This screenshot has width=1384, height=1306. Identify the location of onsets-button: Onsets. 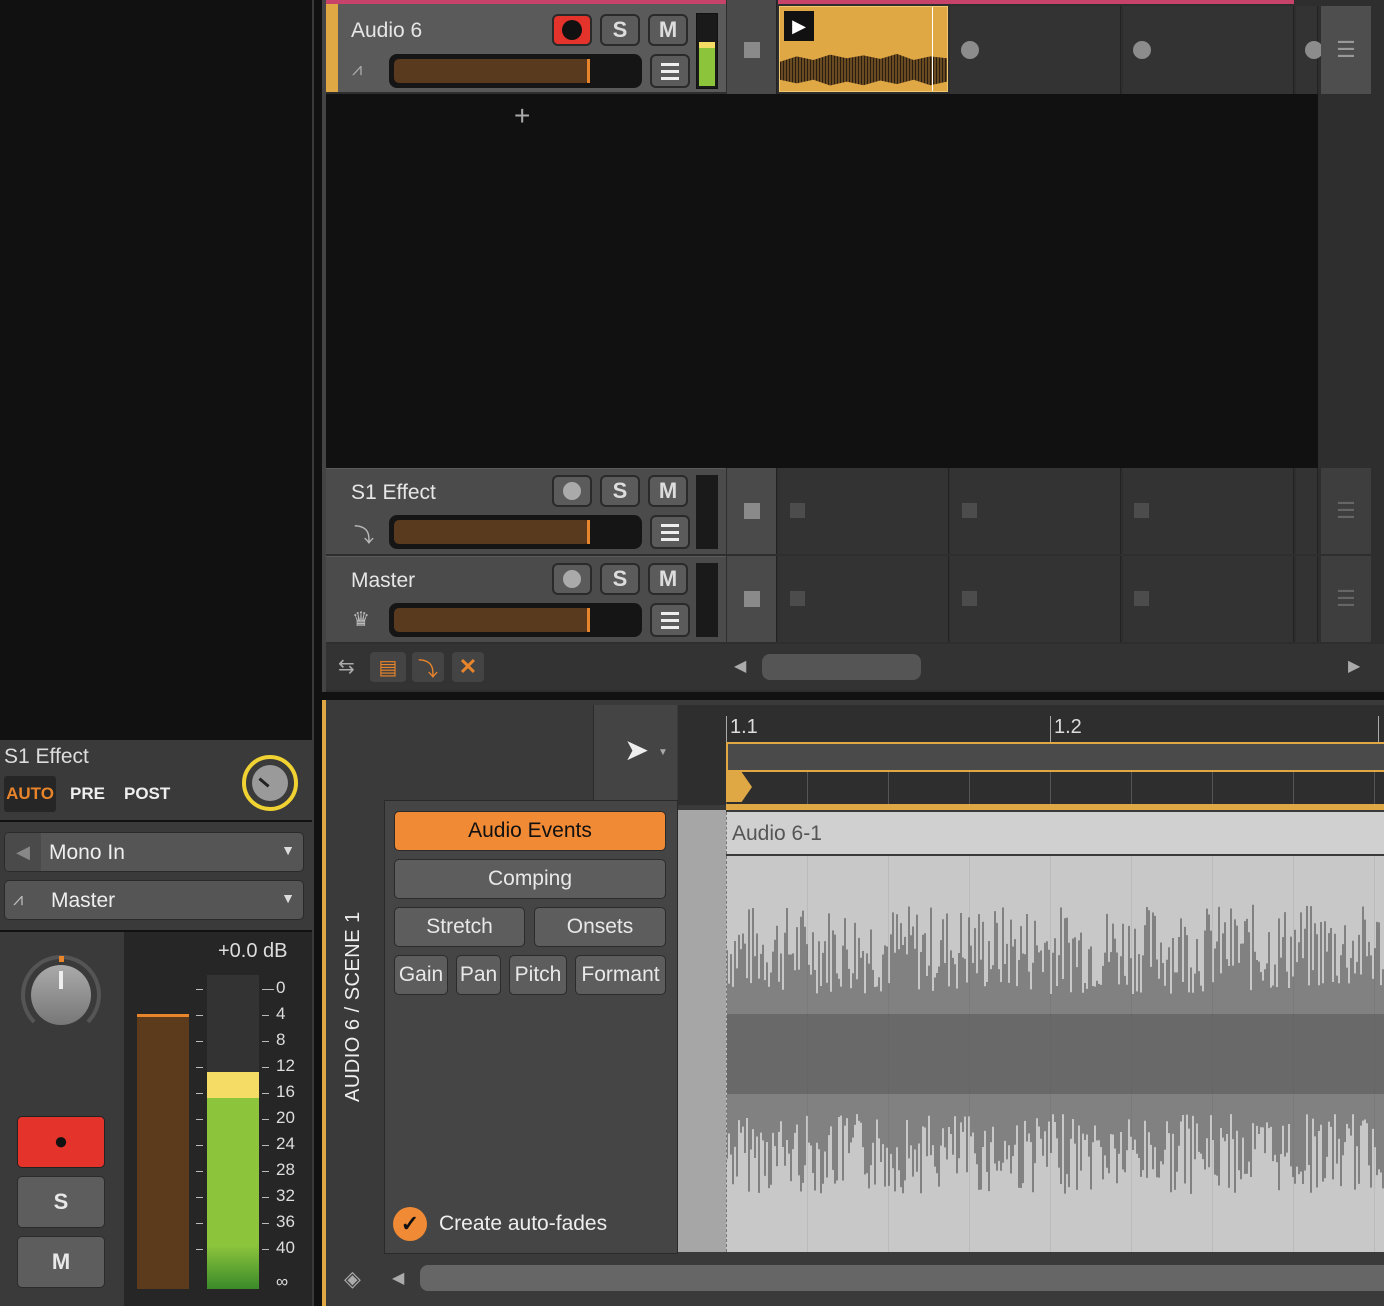
(600, 927).